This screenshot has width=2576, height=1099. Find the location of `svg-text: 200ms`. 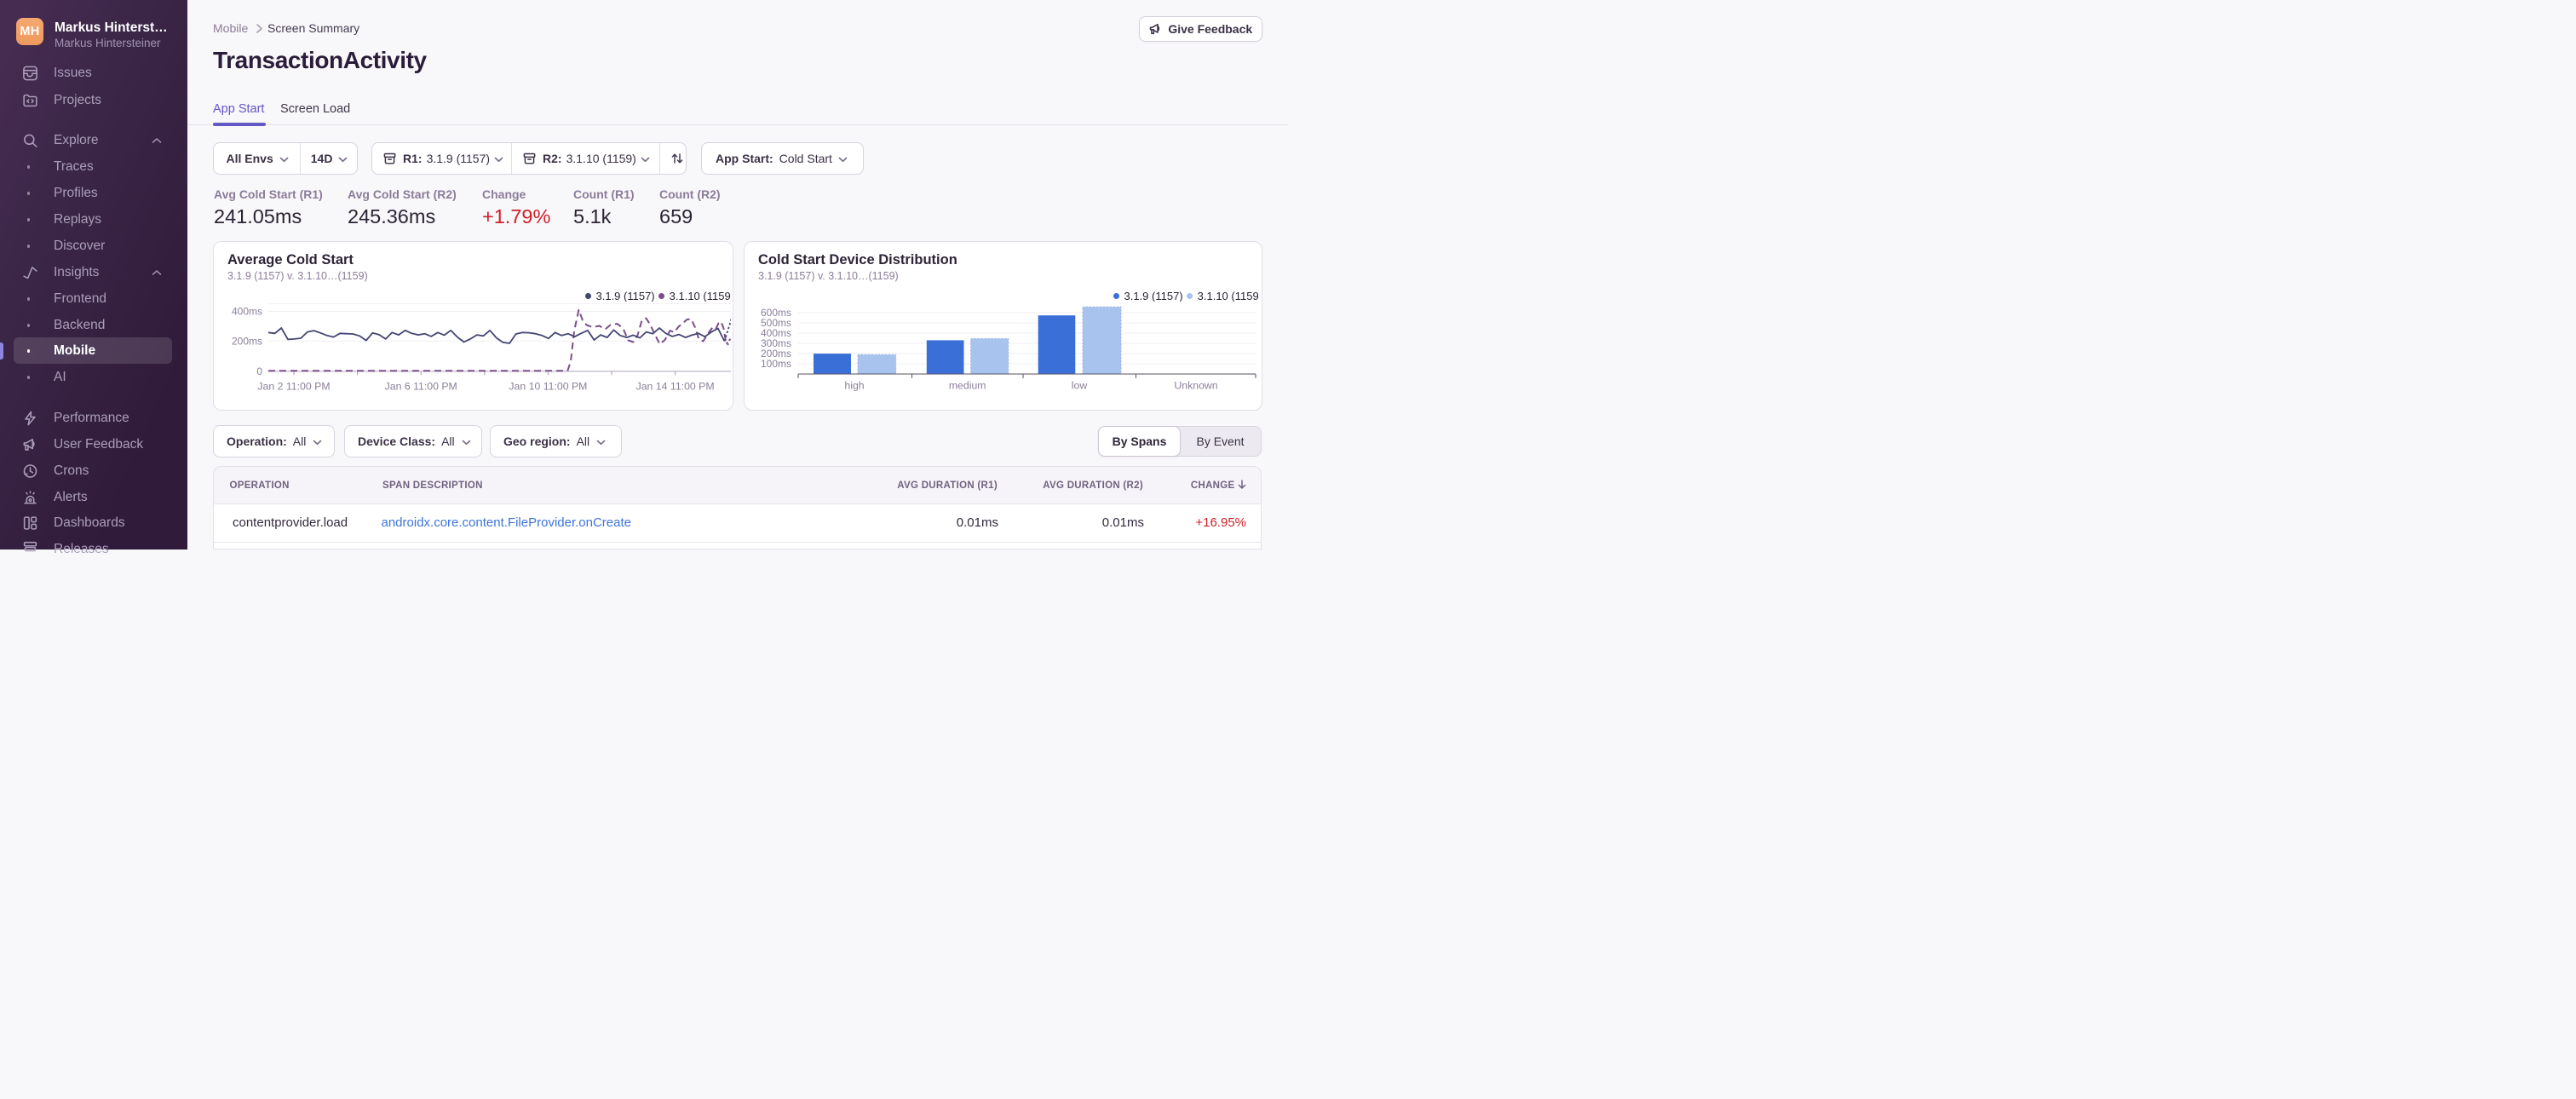

svg-text: 200ms is located at coordinates (247, 341).